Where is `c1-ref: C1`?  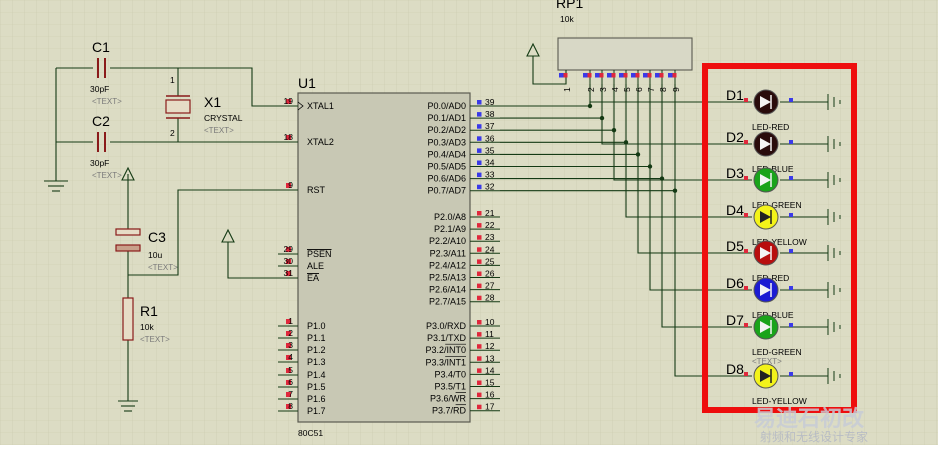 c1-ref: C1 is located at coordinates (101, 47).